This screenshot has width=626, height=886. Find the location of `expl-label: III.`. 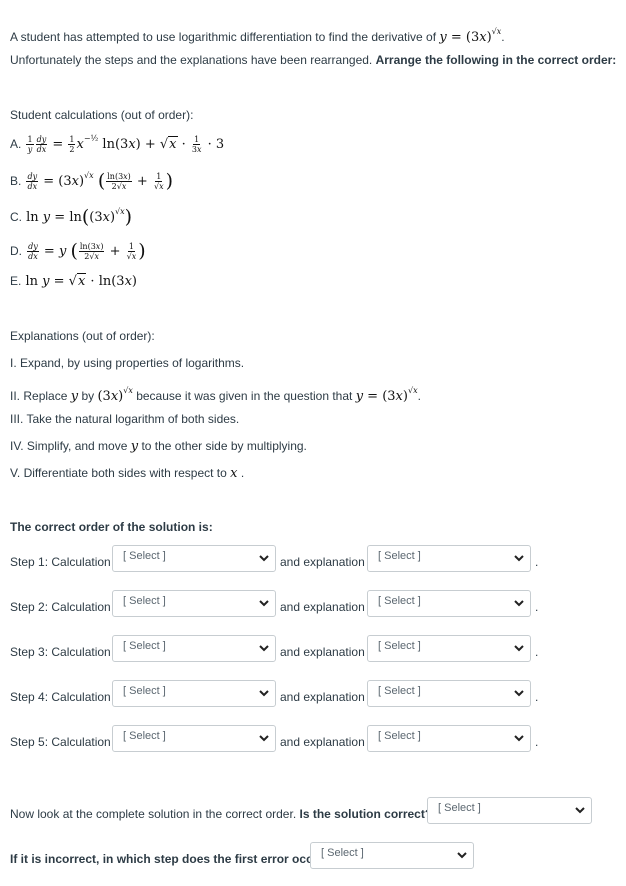

expl-label: III. is located at coordinates (17, 419).